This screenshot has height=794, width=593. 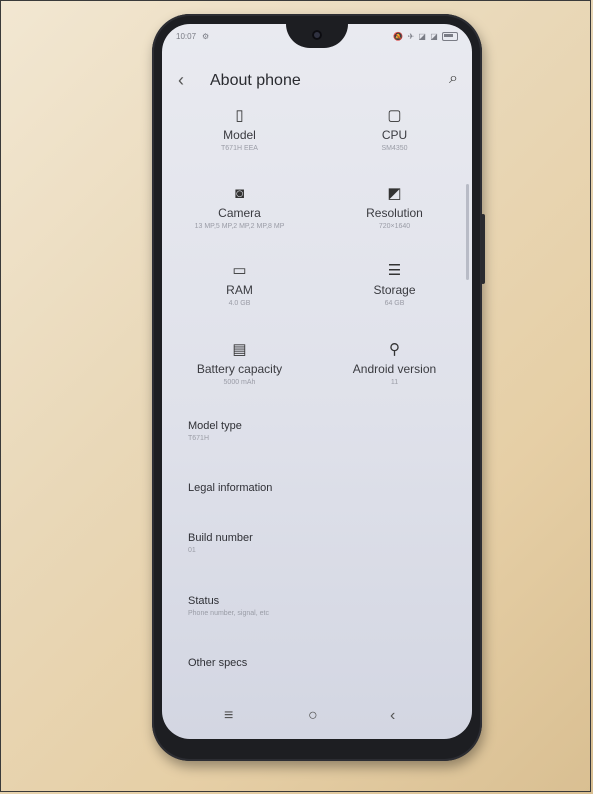 I want to click on list-item-model-type: Model type T671H, so click(x=320, y=431).